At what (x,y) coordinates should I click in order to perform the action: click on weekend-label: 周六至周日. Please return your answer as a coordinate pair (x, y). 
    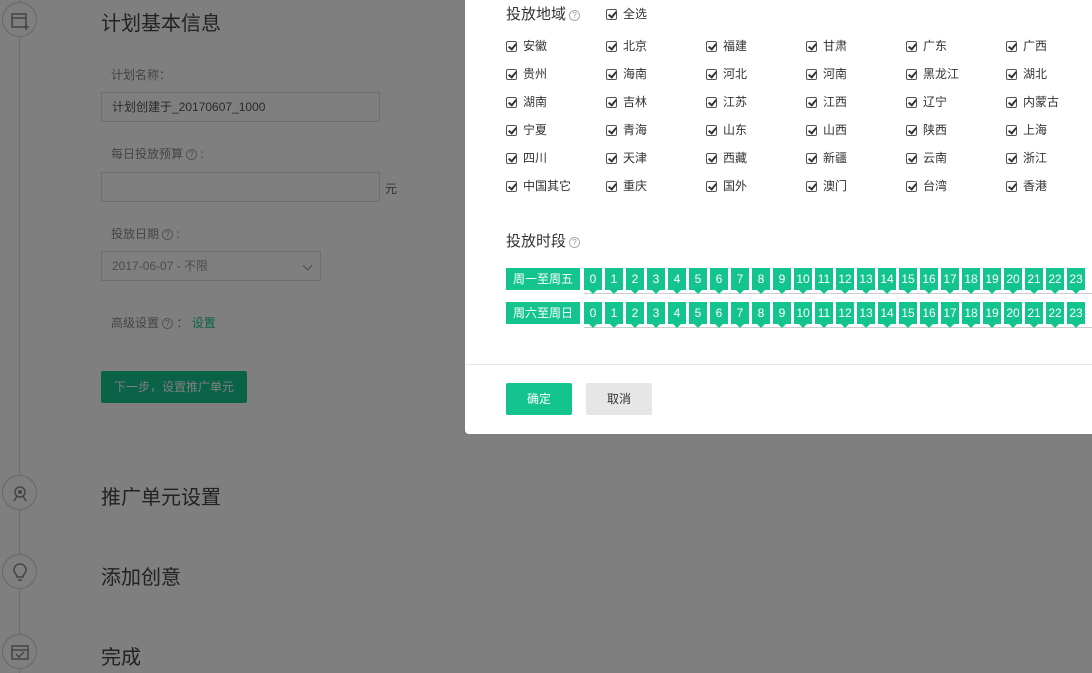
    Looking at the image, I should click on (543, 313).